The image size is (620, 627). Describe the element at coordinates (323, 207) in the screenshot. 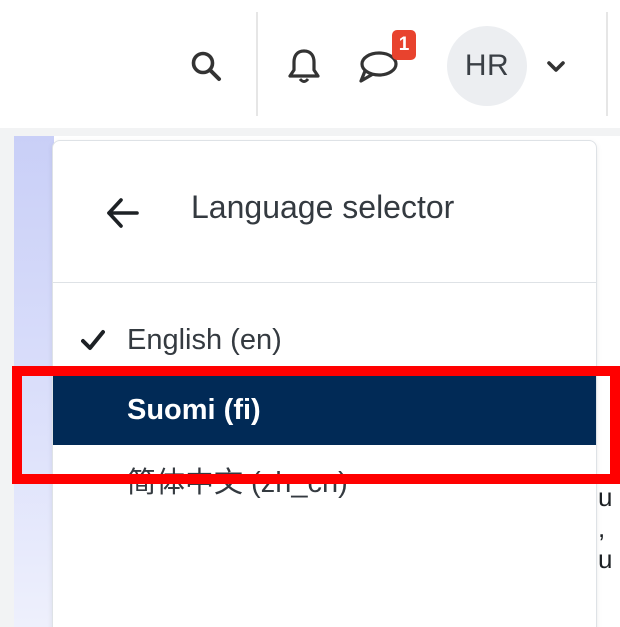

I see `language-selector-title: Language selector` at that location.